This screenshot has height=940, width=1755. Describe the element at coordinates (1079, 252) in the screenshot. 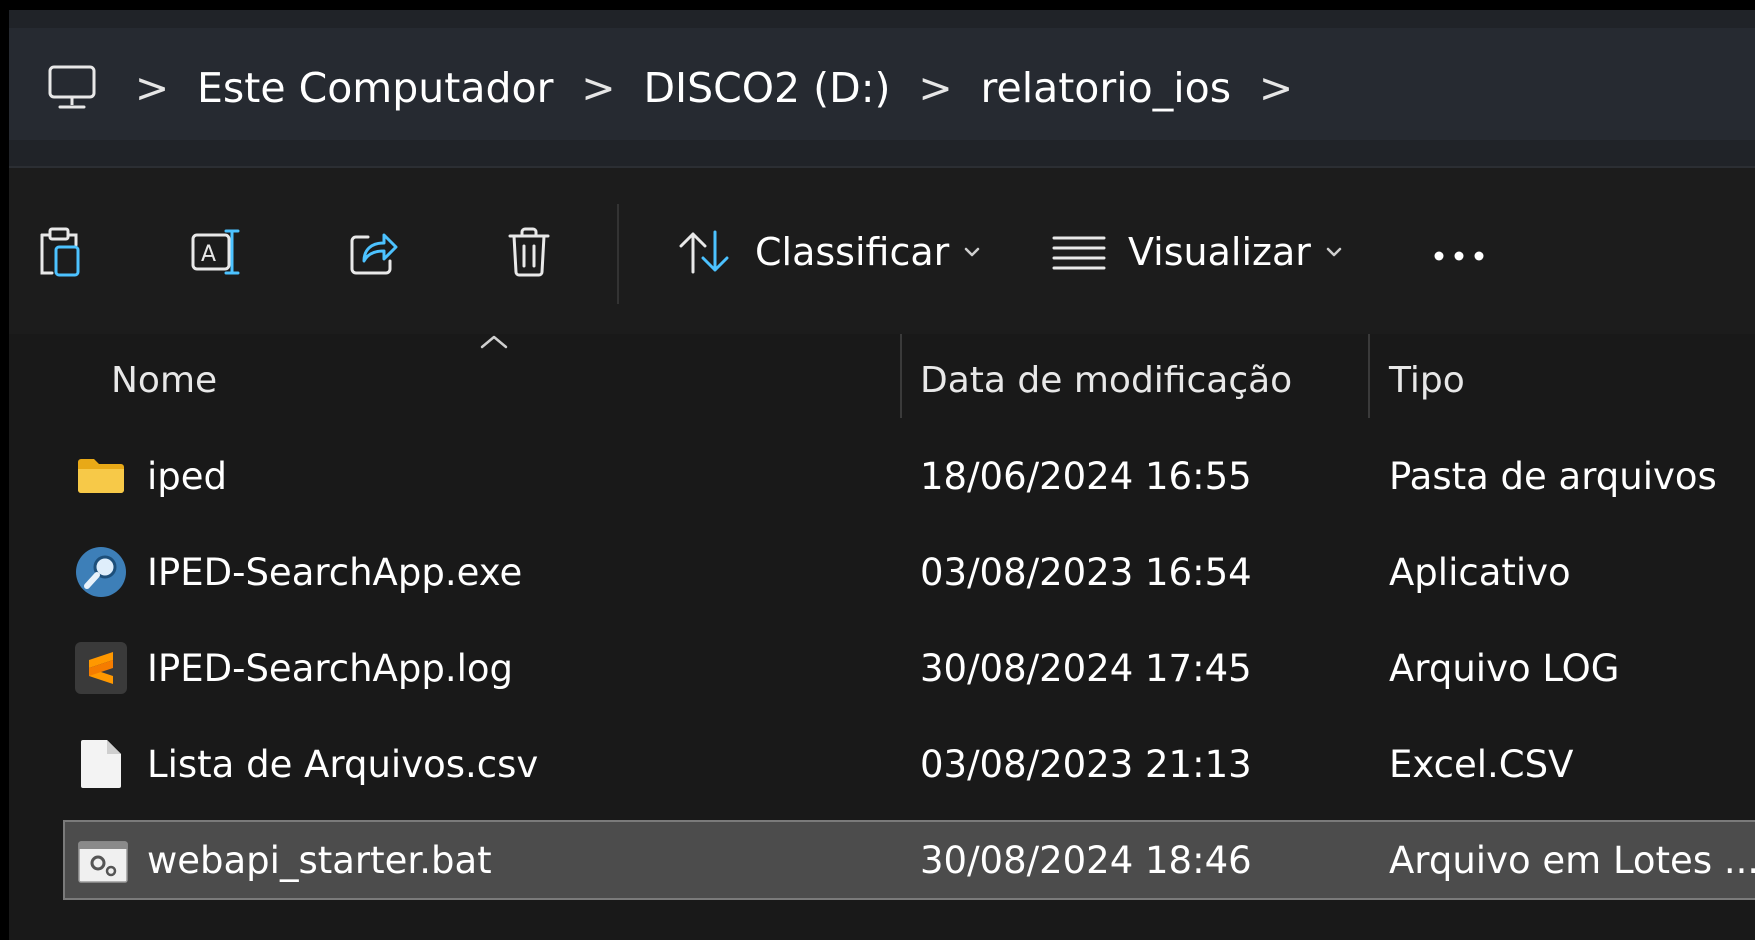

I see `list-view-icon` at that location.